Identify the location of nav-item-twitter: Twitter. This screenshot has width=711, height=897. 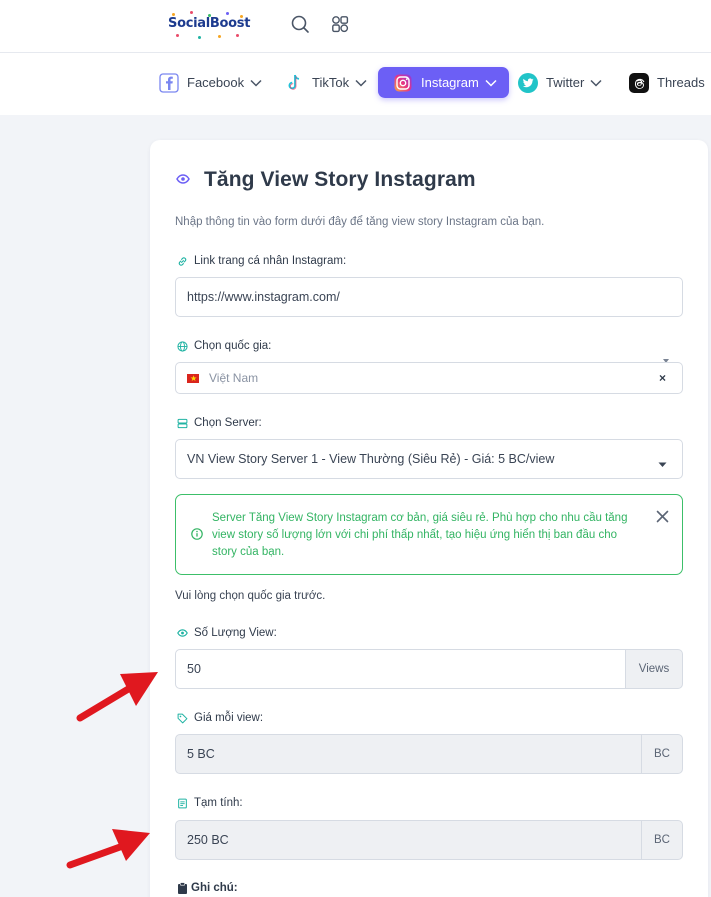
(559, 82).